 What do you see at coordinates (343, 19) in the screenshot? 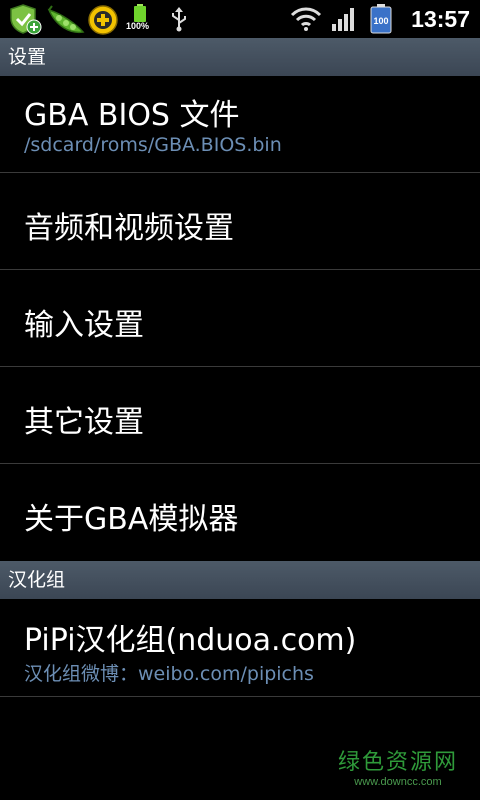
I see `signal-icon` at bounding box center [343, 19].